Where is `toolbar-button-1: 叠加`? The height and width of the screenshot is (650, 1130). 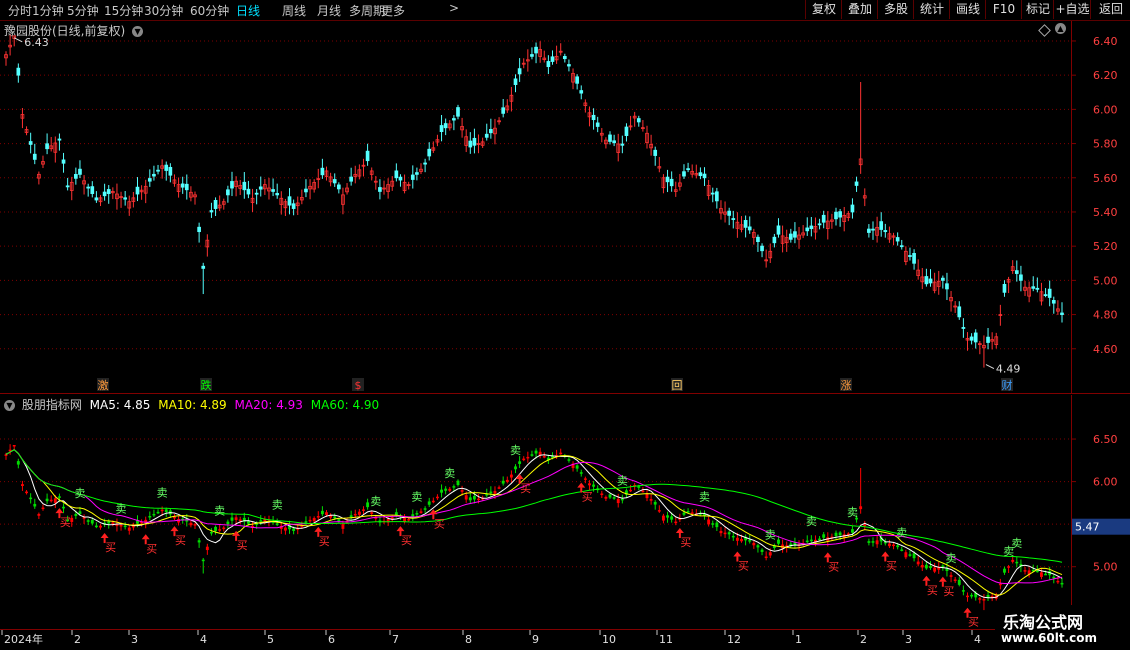
toolbar-button-1: 叠加 is located at coordinates (859, 9).